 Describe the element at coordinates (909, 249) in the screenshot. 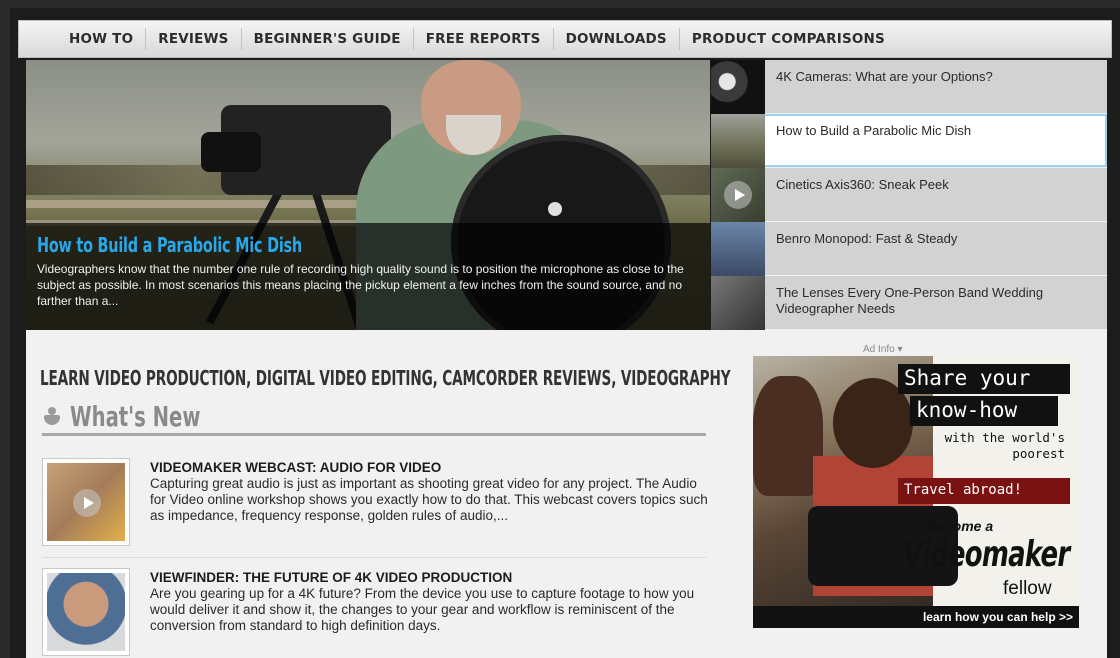

I see `featured-item: Benro Monopod: Fast & Steady` at that location.